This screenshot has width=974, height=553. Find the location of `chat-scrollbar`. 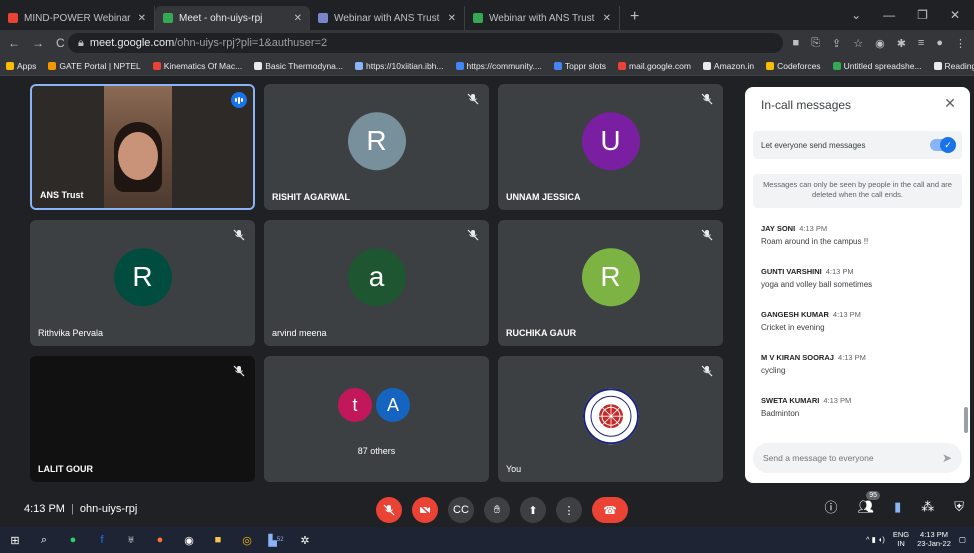

chat-scrollbar is located at coordinates (966, 420).